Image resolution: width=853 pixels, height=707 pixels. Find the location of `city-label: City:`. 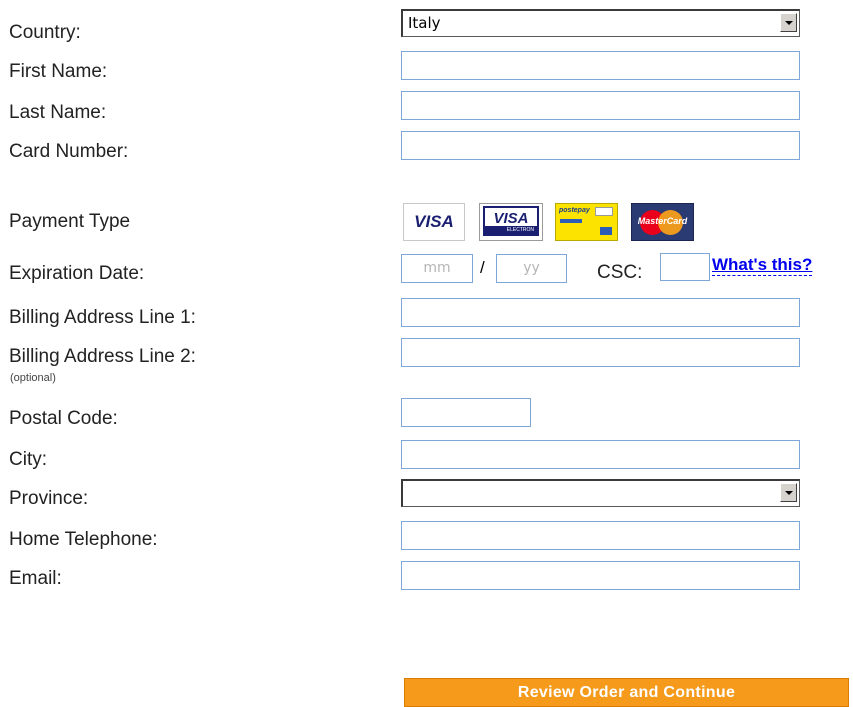

city-label: City: is located at coordinates (28, 459).